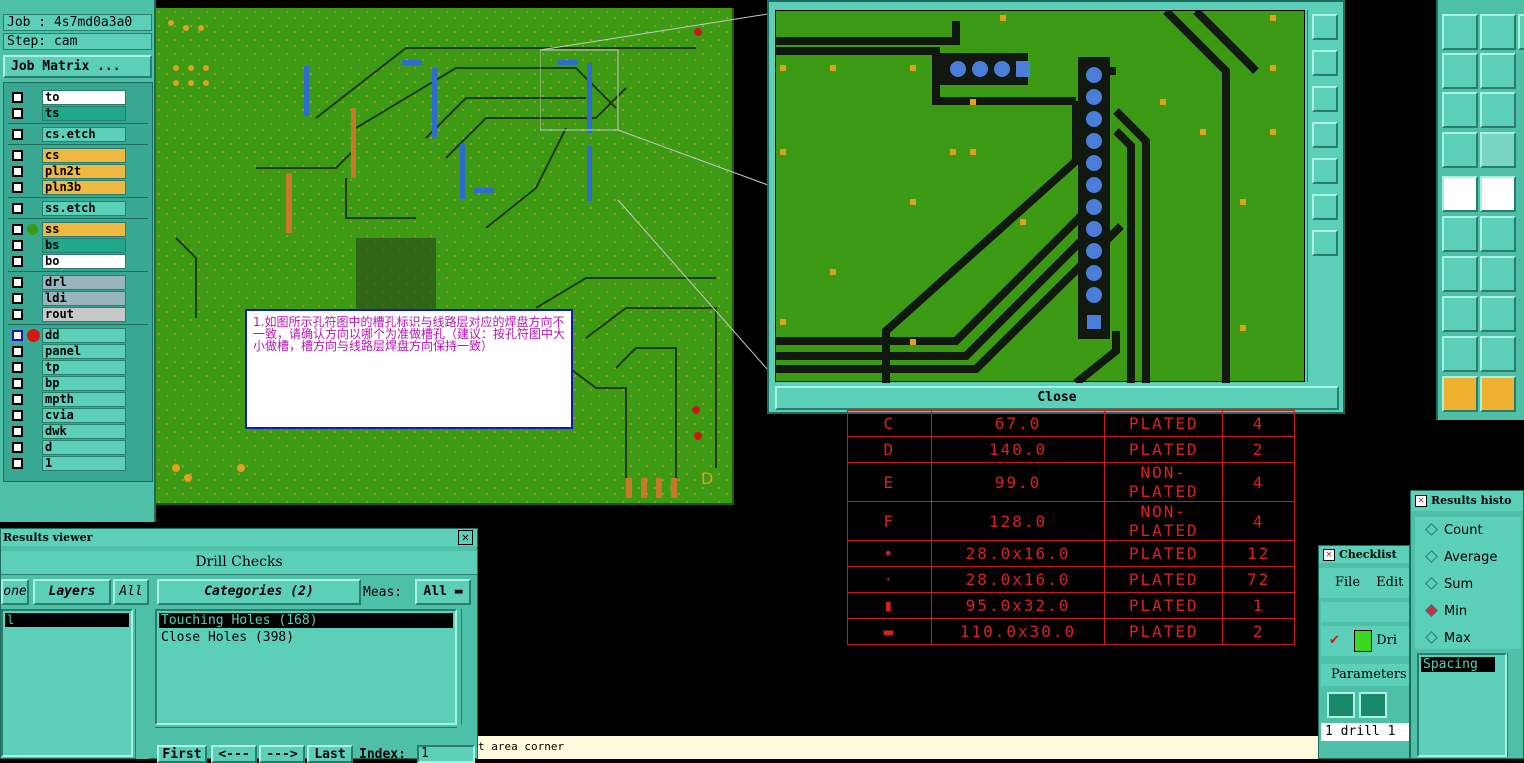 This screenshot has width=1524, height=763. I want to click on layer-row: mpth, so click(78, 399).